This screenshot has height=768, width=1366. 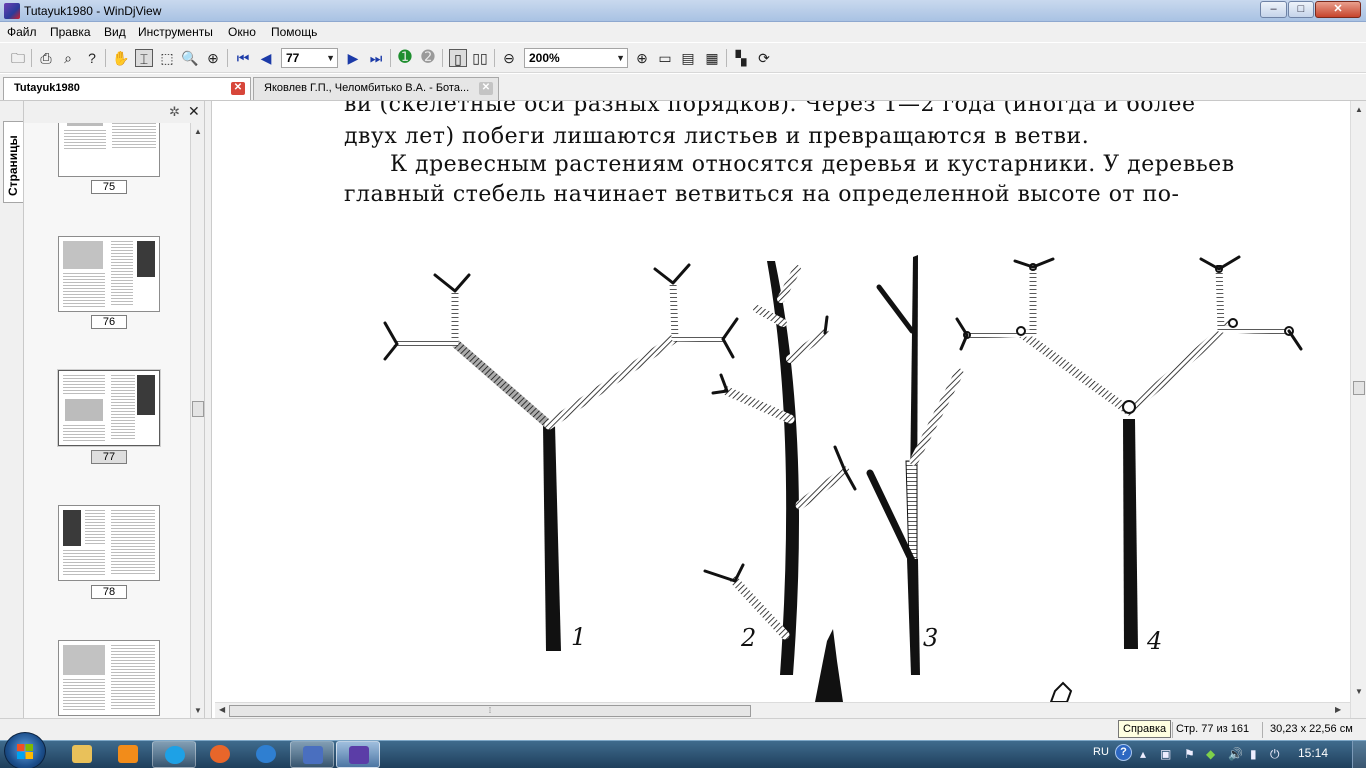 What do you see at coordinates (480, 58) in the screenshot?
I see `facing-pages-layout-icon: ▯▯` at bounding box center [480, 58].